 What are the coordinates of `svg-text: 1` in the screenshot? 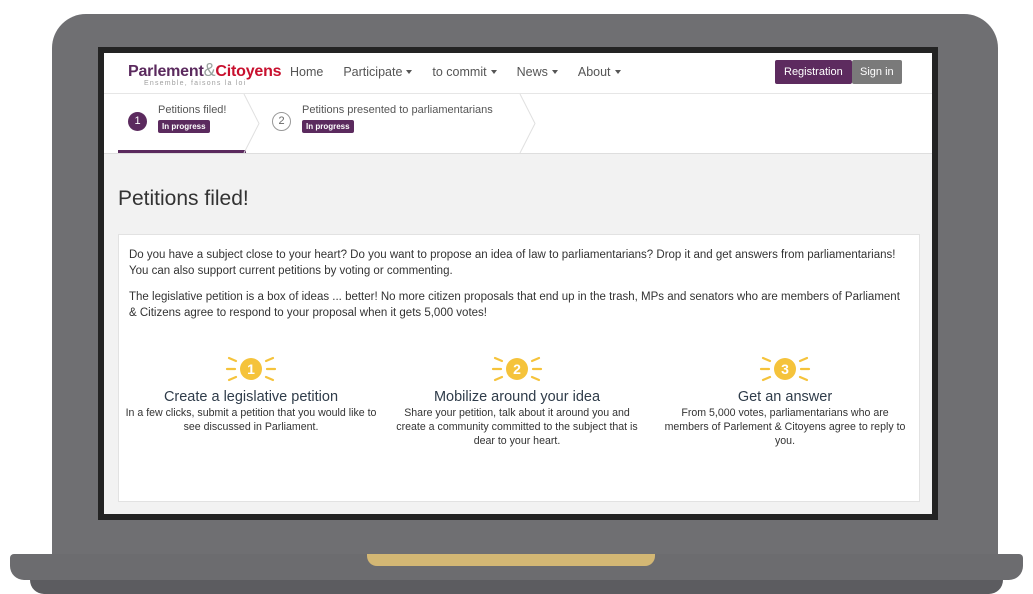 It's located at (251, 369).